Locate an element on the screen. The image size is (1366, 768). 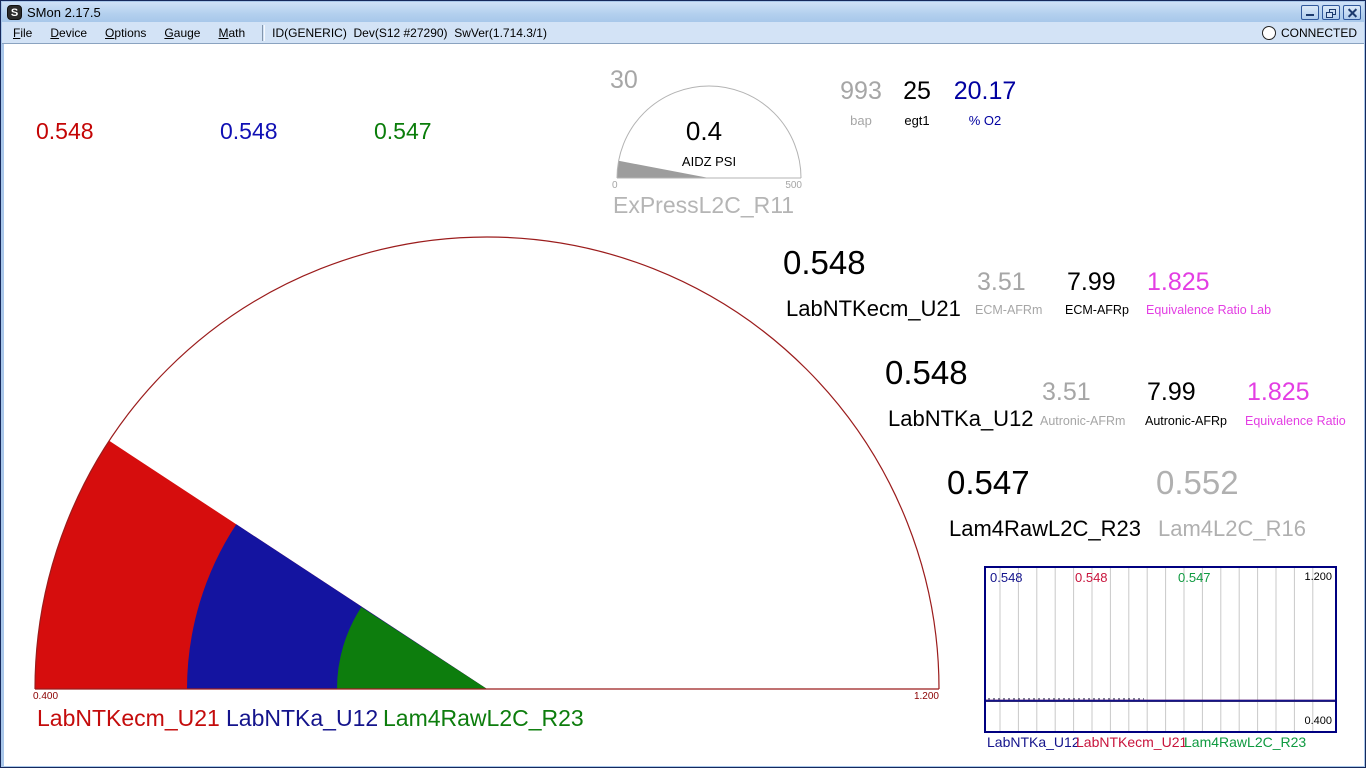
press-gauge-units: AIDZ PSI is located at coordinates (709, 161).